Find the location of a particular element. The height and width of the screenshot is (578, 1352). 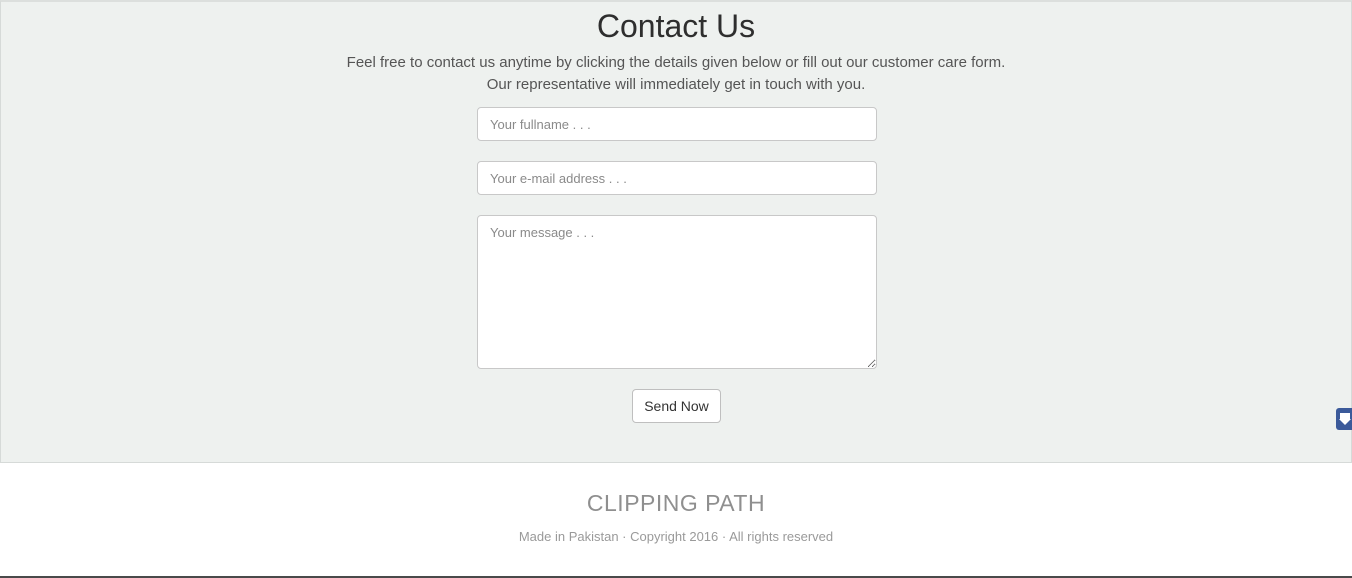

footer-brand: CLIPPING PATH is located at coordinates (676, 503).